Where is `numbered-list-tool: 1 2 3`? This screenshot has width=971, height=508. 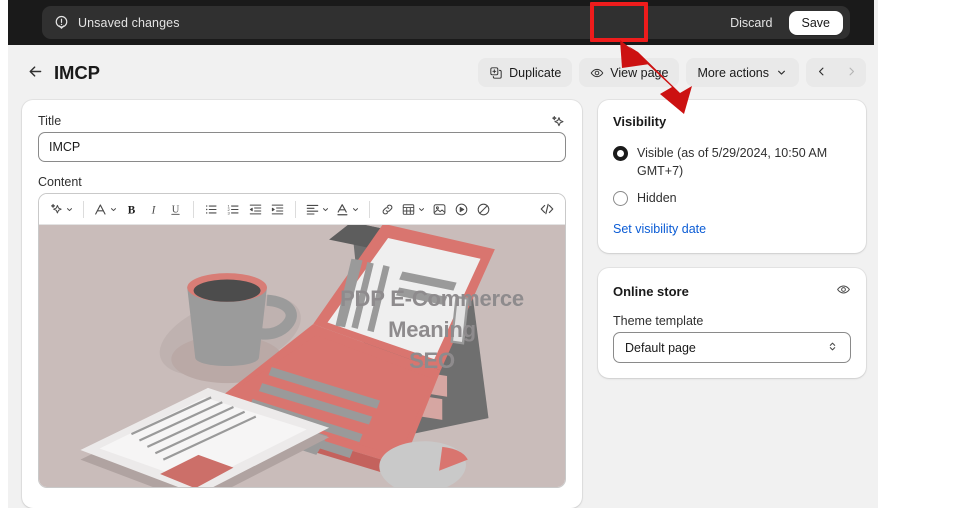 numbered-list-tool: 1 2 3 is located at coordinates (233, 209).